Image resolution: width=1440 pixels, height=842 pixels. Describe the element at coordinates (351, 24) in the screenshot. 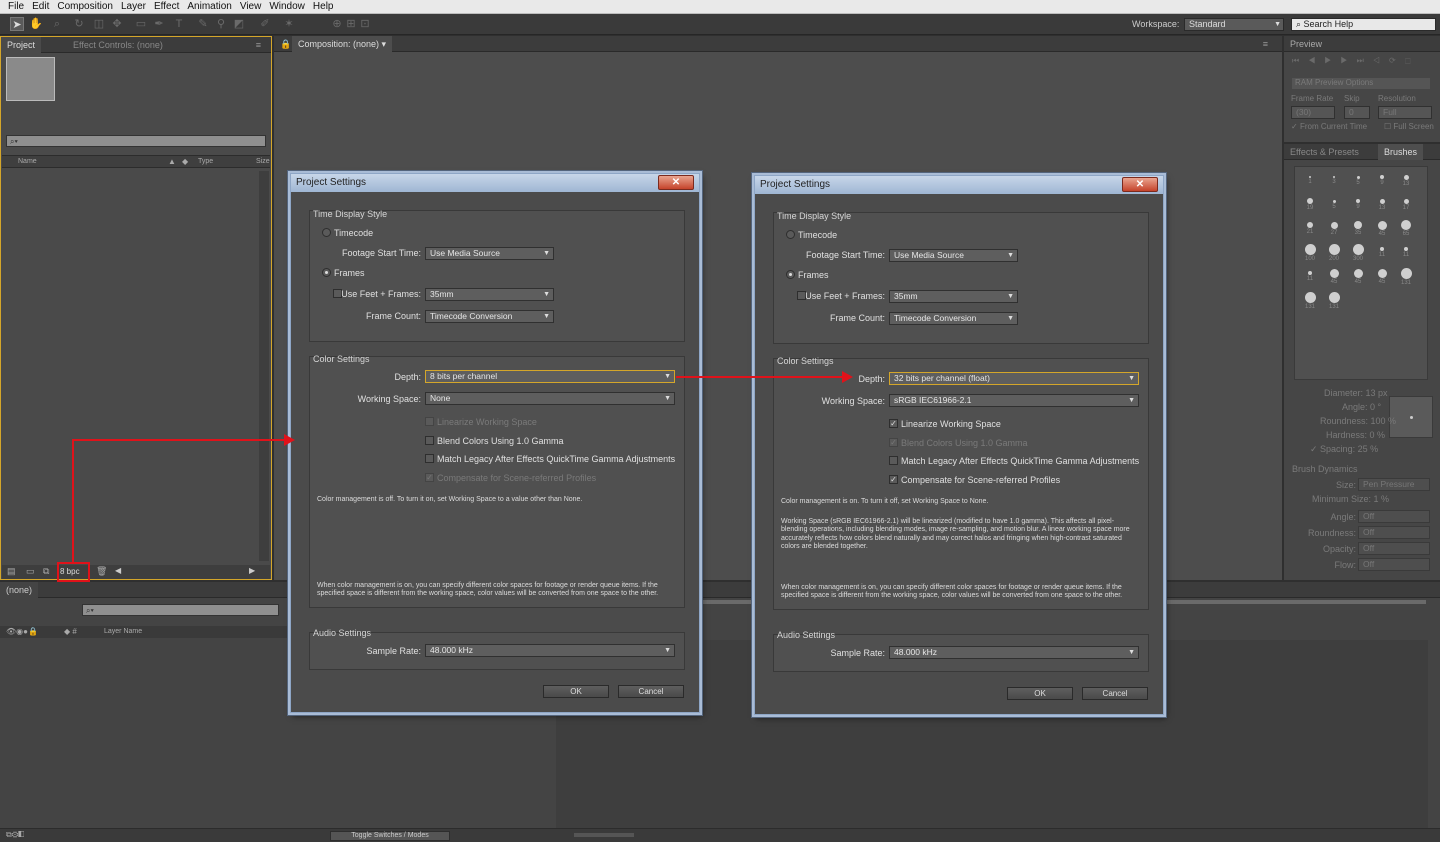

I see `world-axis-icon: ⊞` at that location.